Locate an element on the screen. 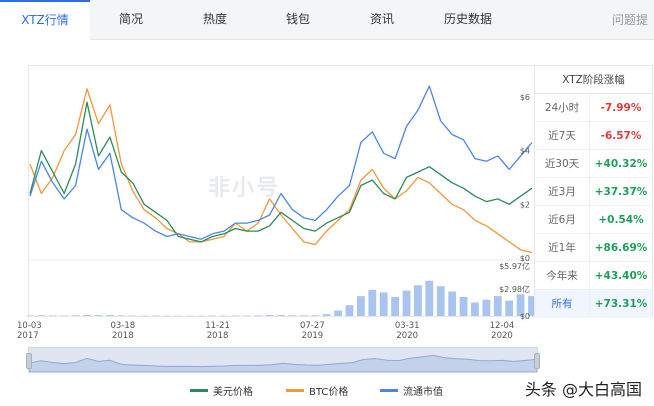 The height and width of the screenshot is (406, 654). navigator-right-handle is located at coordinates (537, 361).